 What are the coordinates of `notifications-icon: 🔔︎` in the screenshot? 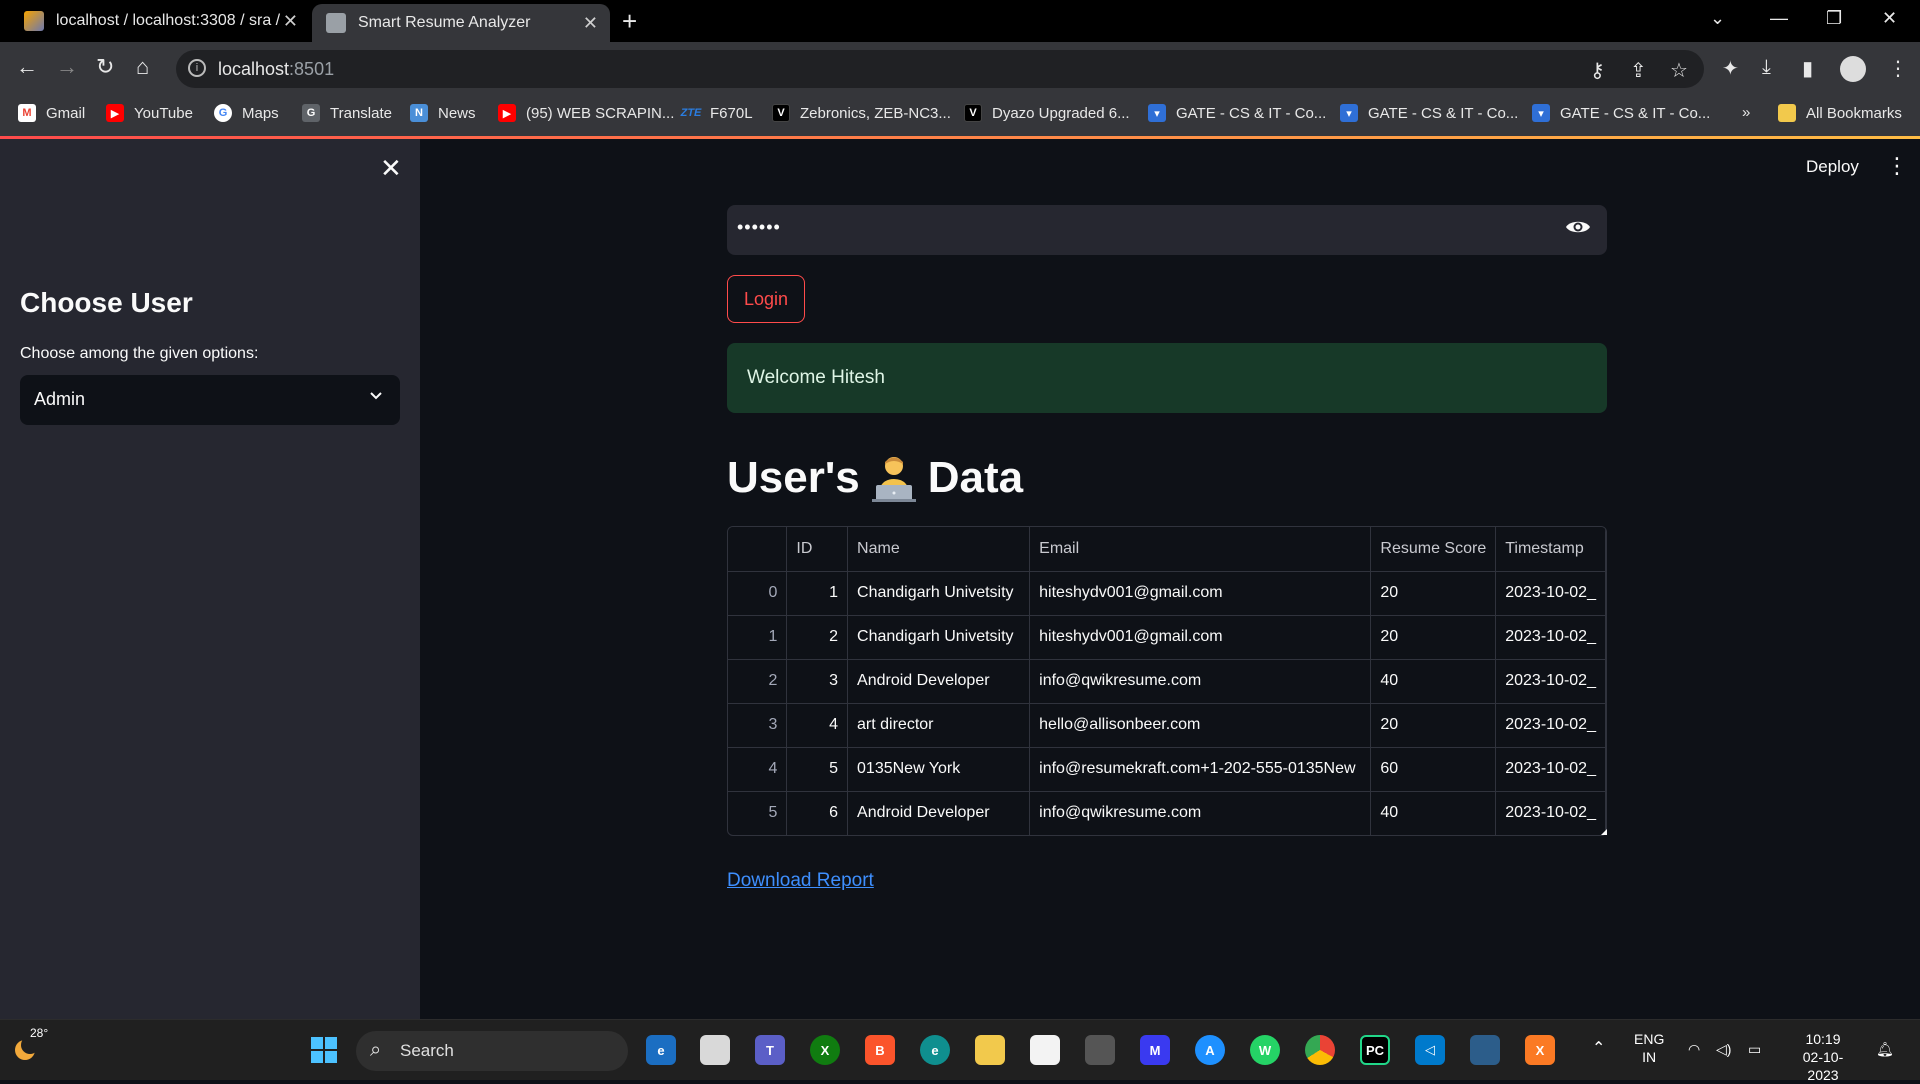 It's located at (1885, 1049).